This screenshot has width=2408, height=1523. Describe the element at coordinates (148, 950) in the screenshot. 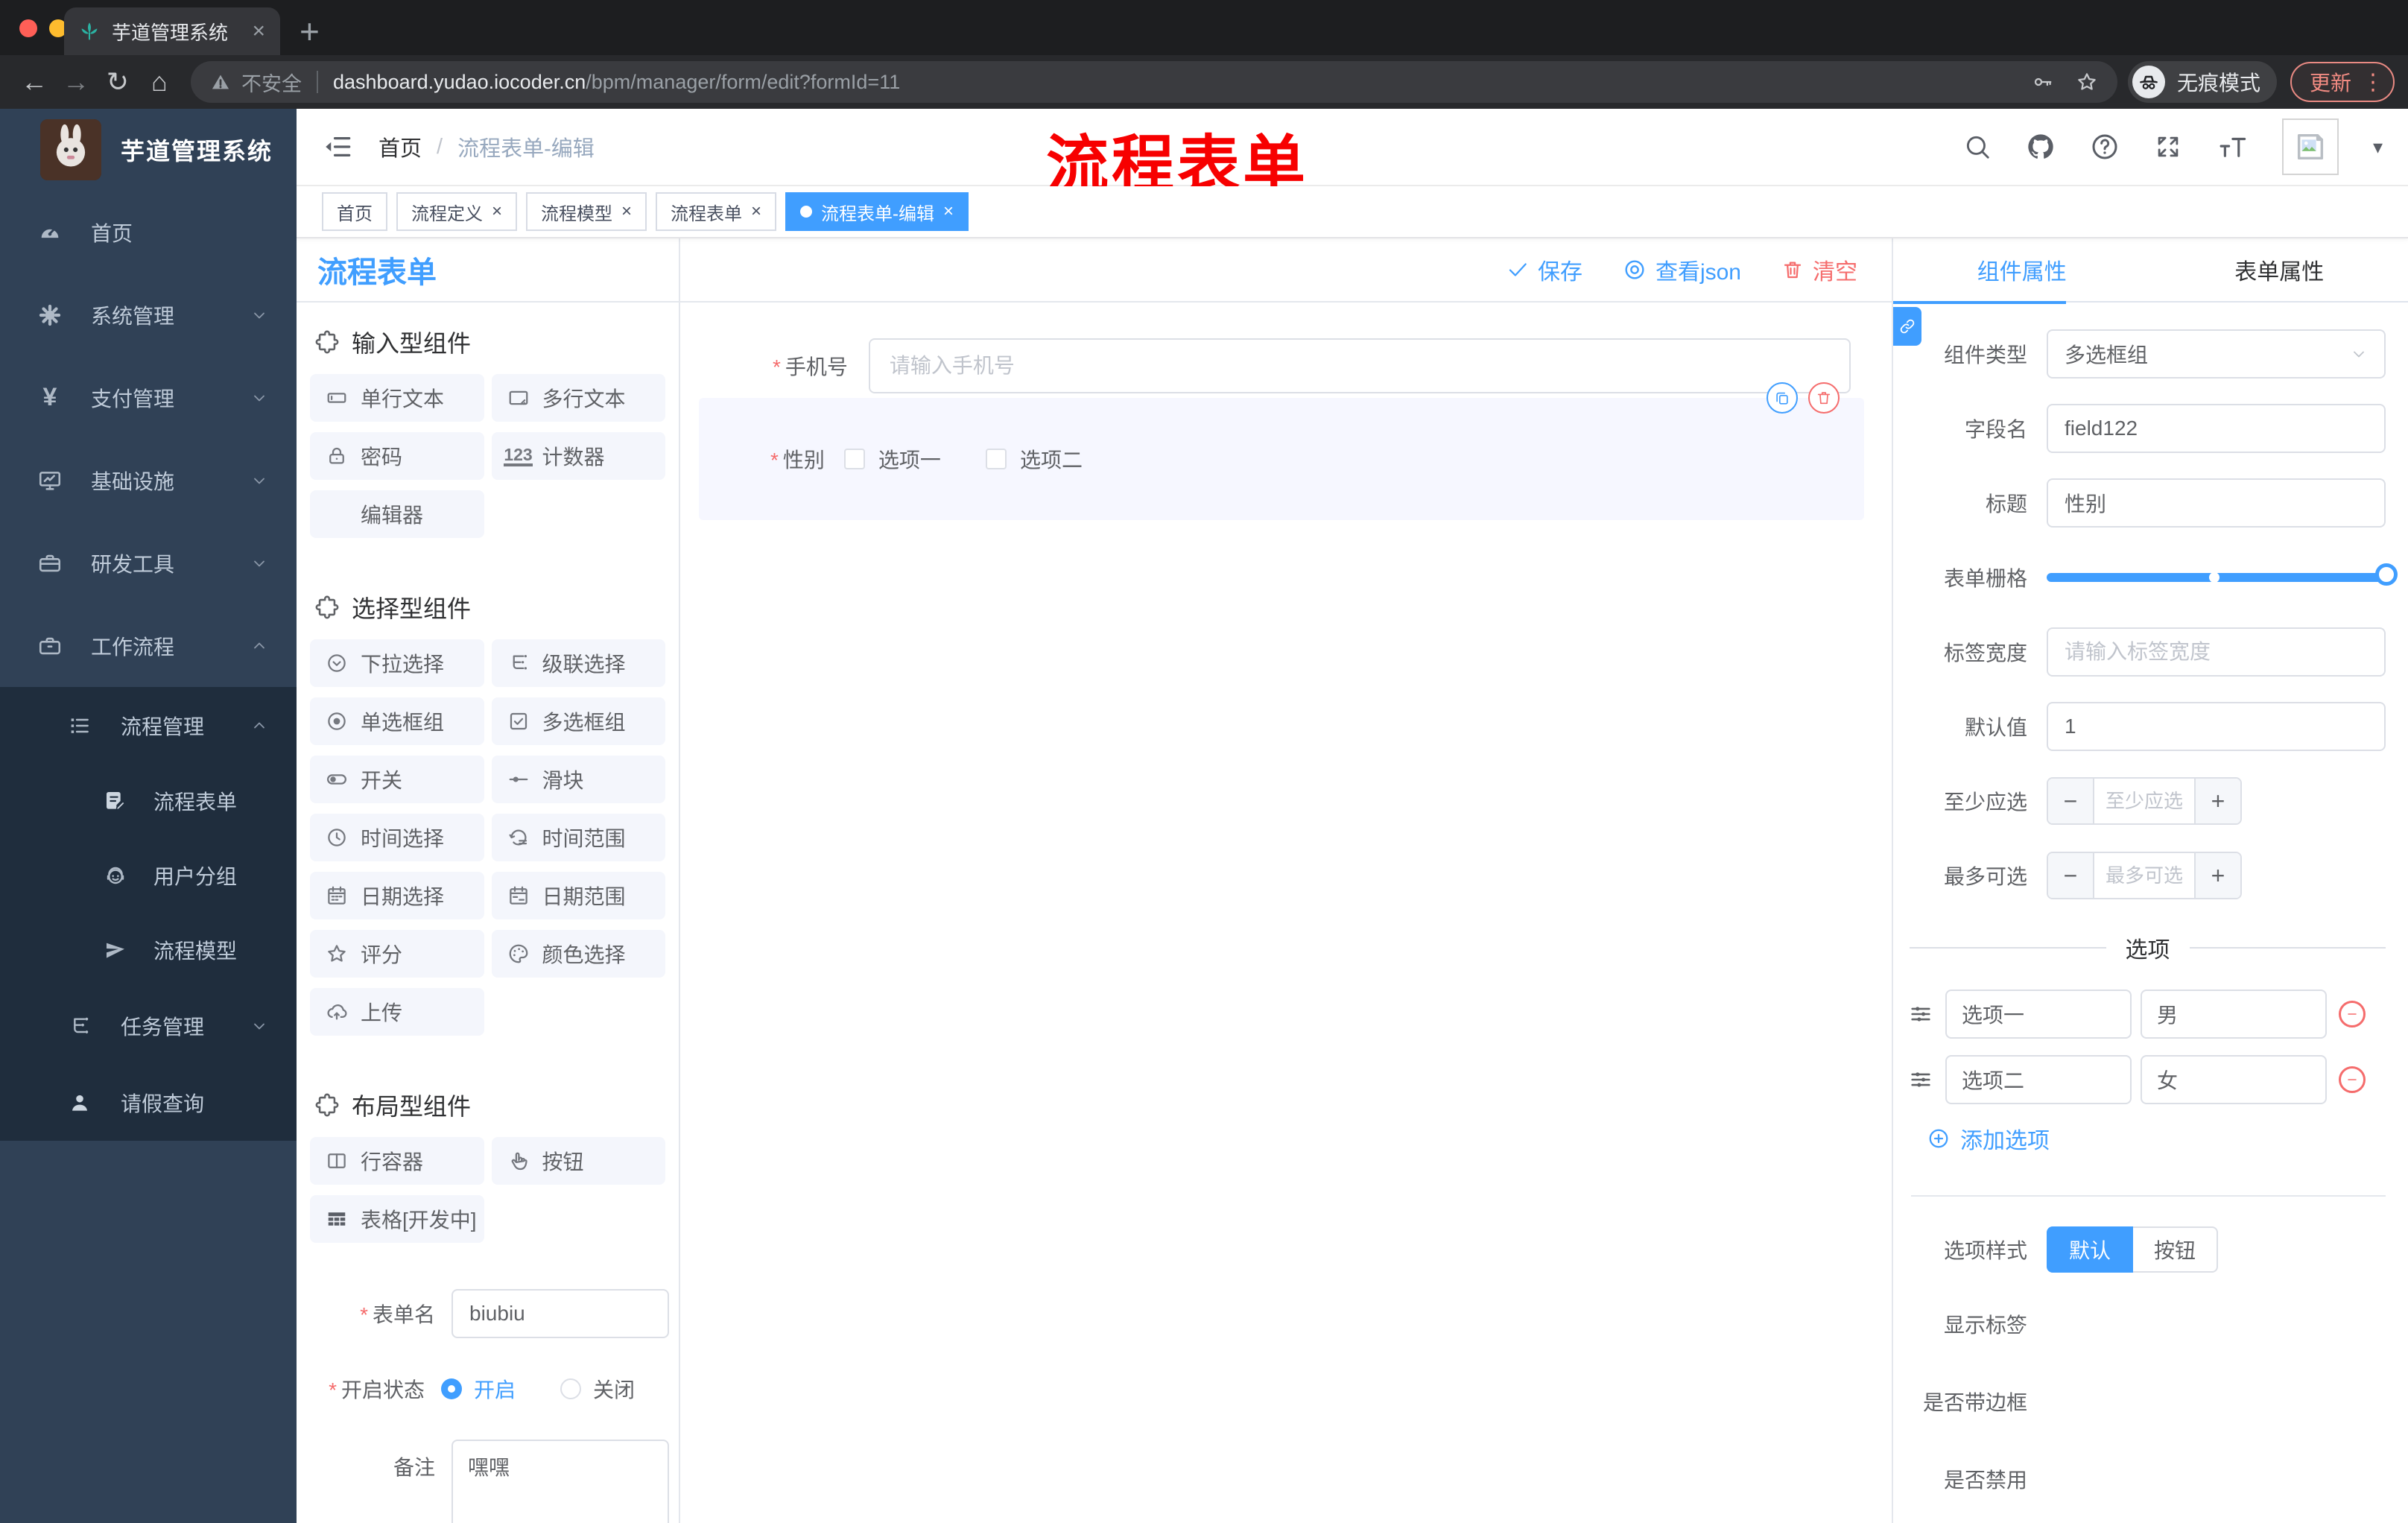

I see `sidebar-item-process-model: 流程模型` at that location.